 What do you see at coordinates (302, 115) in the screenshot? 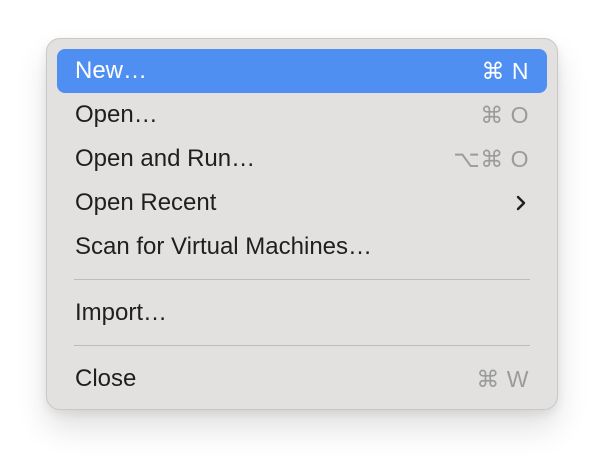
I see `menu-item-open: Open… ⌘ O` at bounding box center [302, 115].